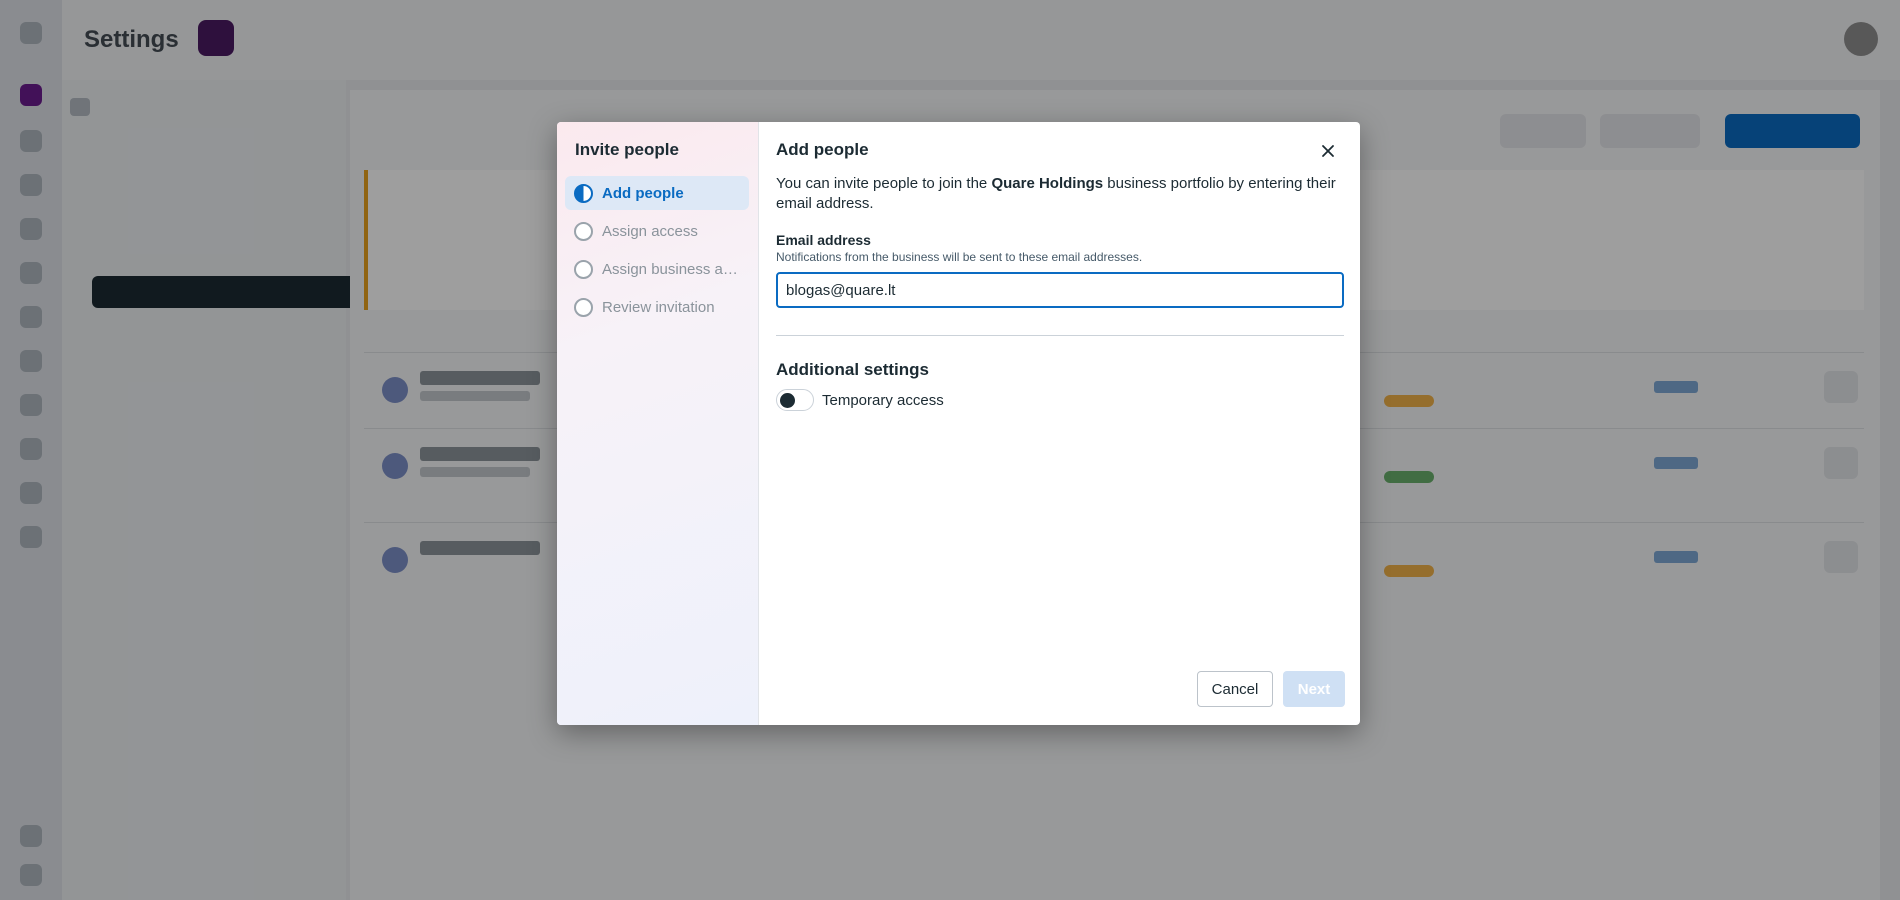  Describe the element at coordinates (673, 269) in the screenshot. I see `step-label: Assign business assets` at that location.